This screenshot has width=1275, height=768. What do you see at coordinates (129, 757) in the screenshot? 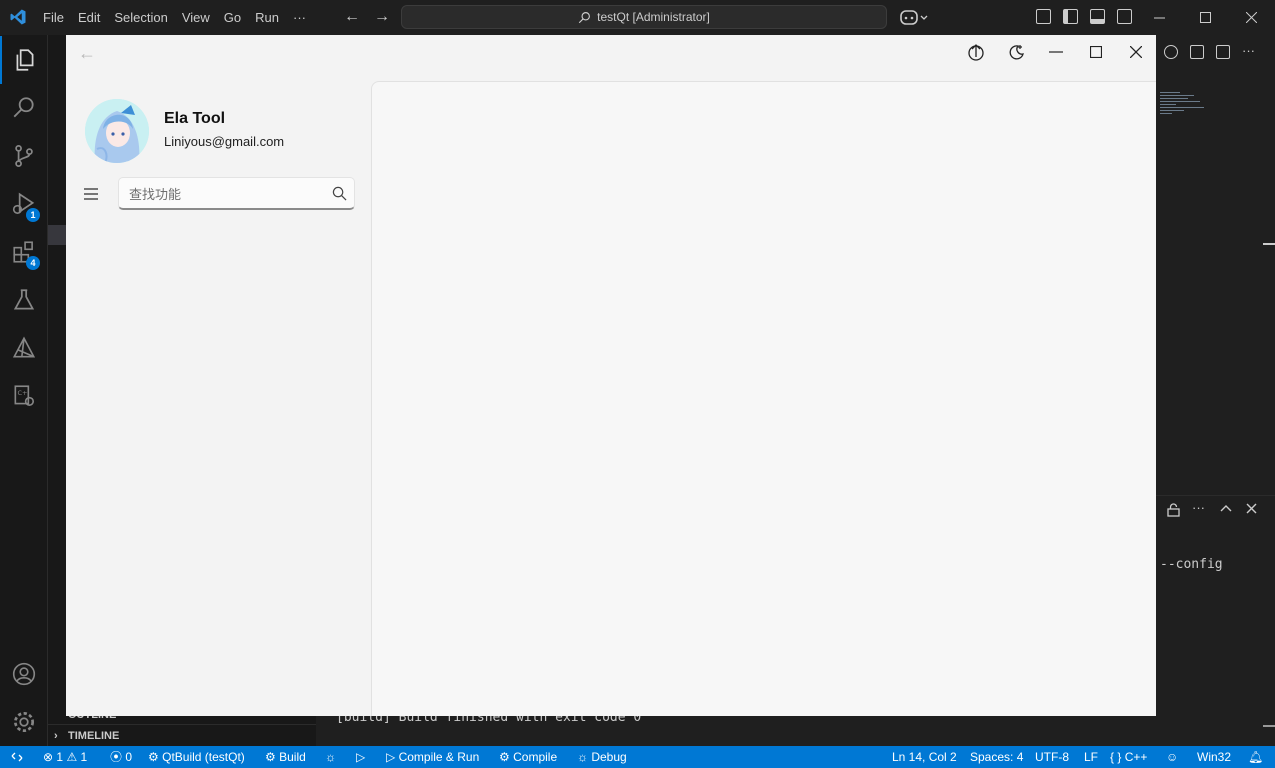
I see `ports-count: 0` at bounding box center [129, 757].